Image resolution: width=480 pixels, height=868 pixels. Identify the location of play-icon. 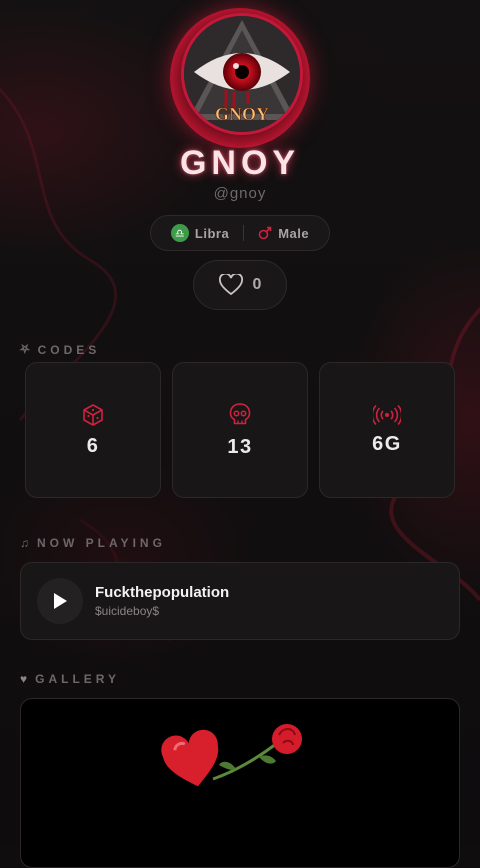
(60, 601).